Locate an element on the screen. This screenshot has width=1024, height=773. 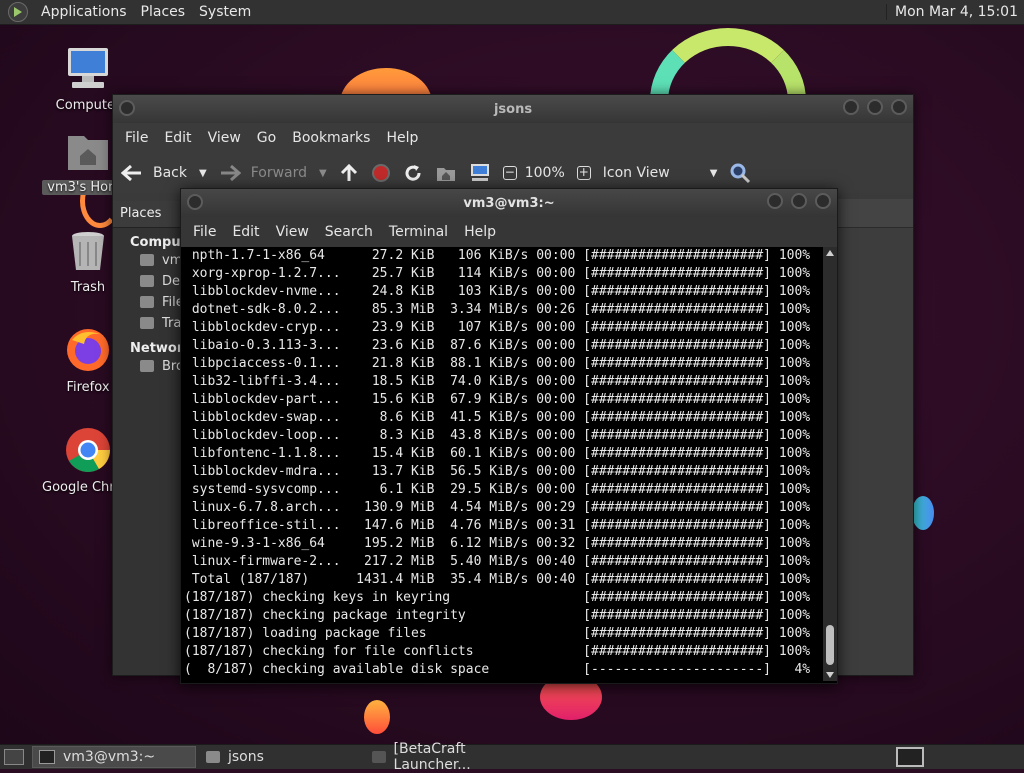
menu-applications: Applications is located at coordinates (84, 12).